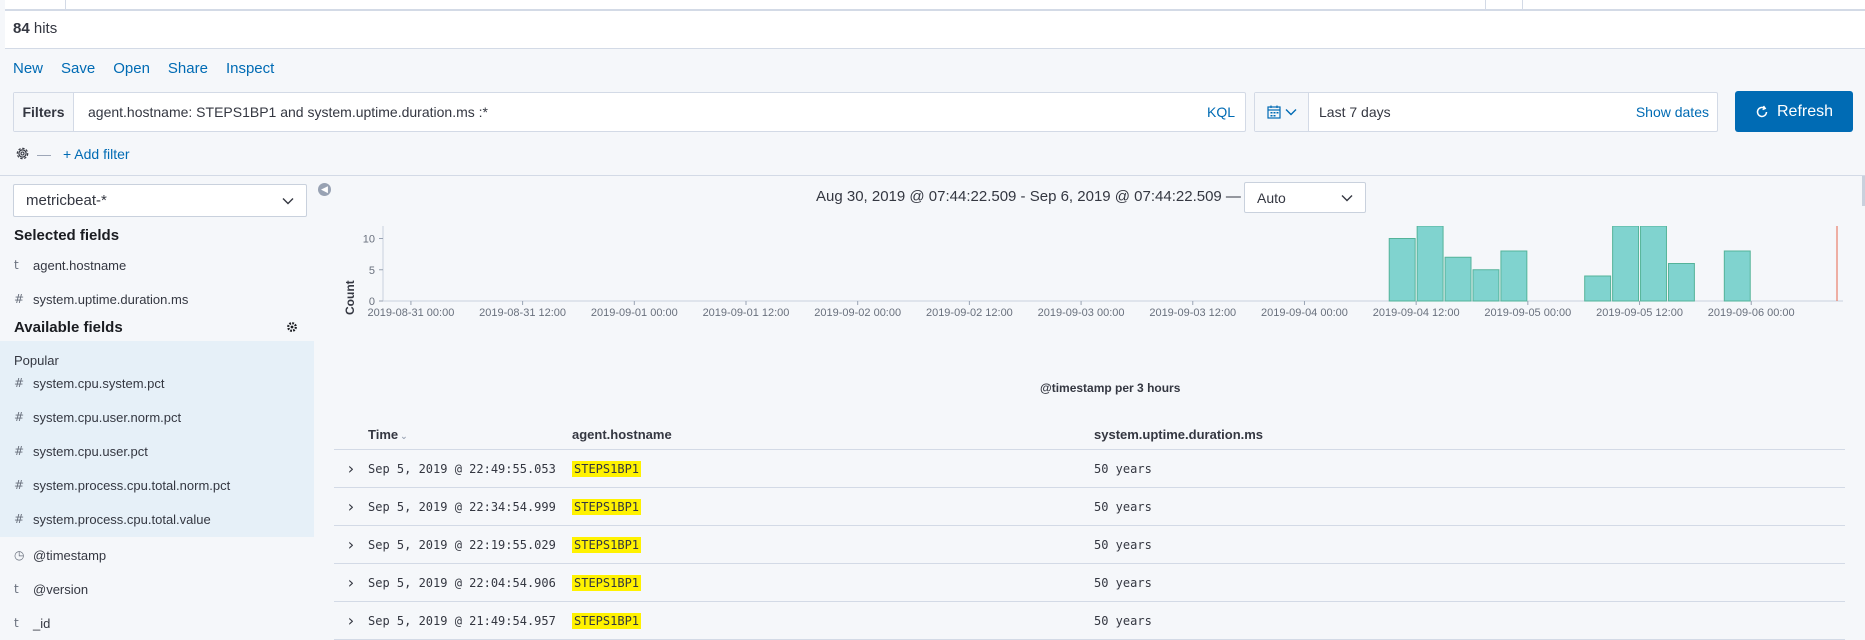  What do you see at coordinates (70, 555) in the screenshot?
I see `field-name: @timestamp` at bounding box center [70, 555].